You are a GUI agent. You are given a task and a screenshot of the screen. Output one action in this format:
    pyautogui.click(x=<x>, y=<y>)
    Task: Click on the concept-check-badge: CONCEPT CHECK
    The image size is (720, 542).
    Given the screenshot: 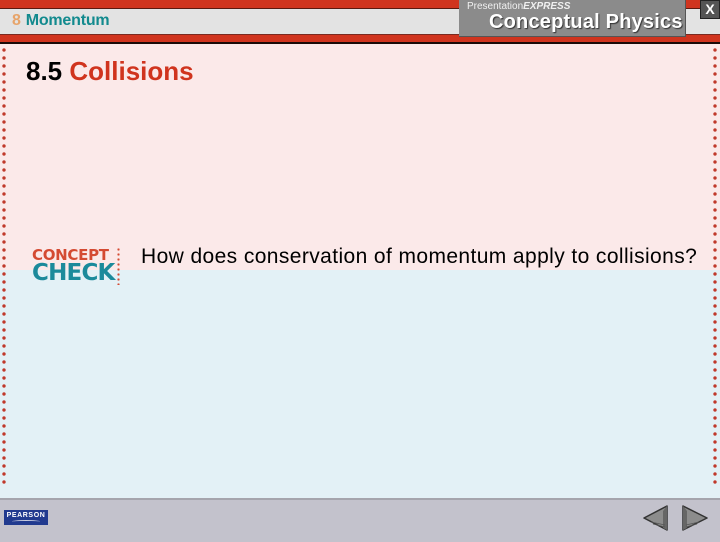 What is the action you would take?
    pyautogui.click(x=77, y=268)
    